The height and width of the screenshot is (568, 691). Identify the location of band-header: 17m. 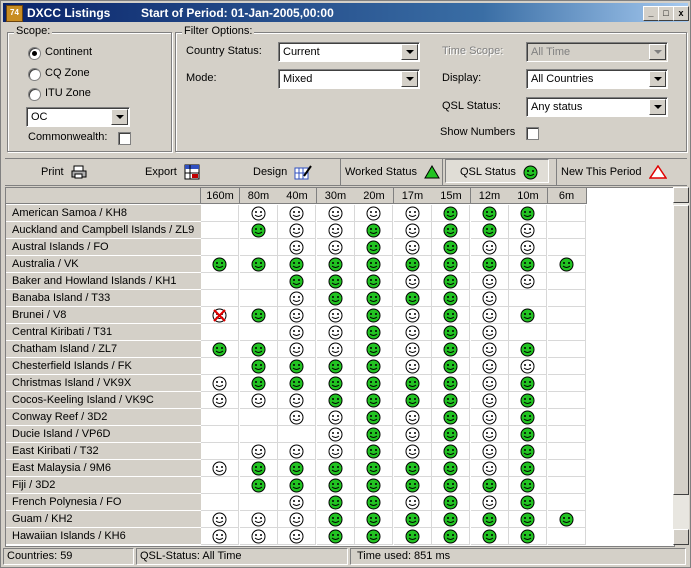
(413, 196).